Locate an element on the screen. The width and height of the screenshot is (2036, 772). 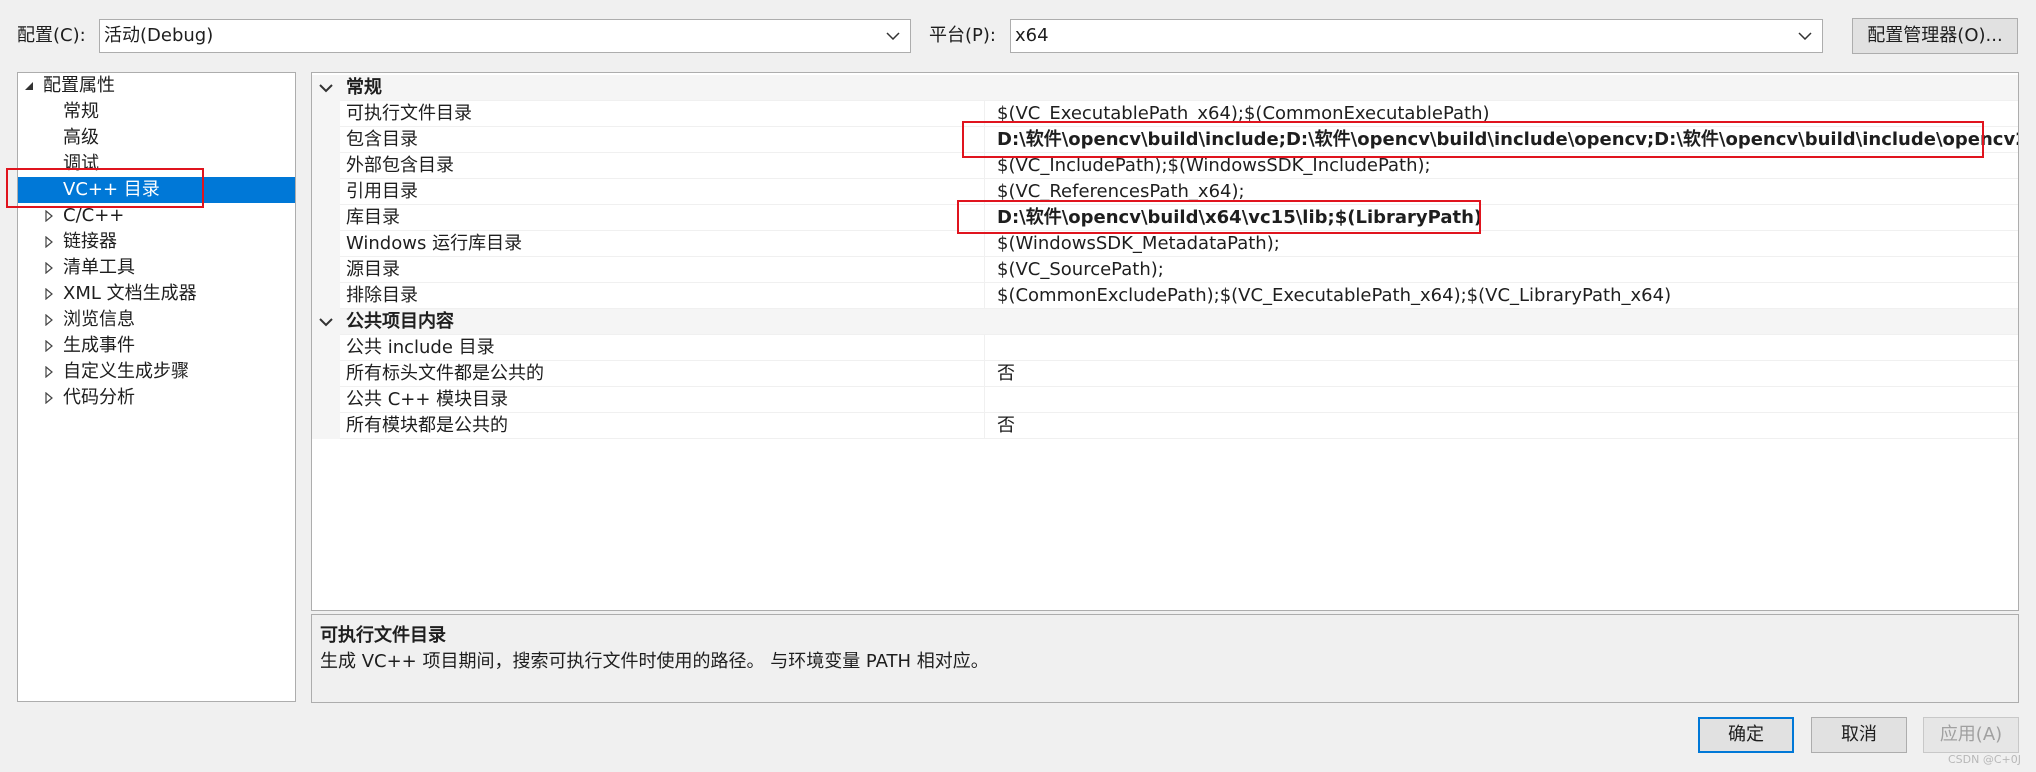
tree-item-advanced: 高级 is located at coordinates (156, 138).